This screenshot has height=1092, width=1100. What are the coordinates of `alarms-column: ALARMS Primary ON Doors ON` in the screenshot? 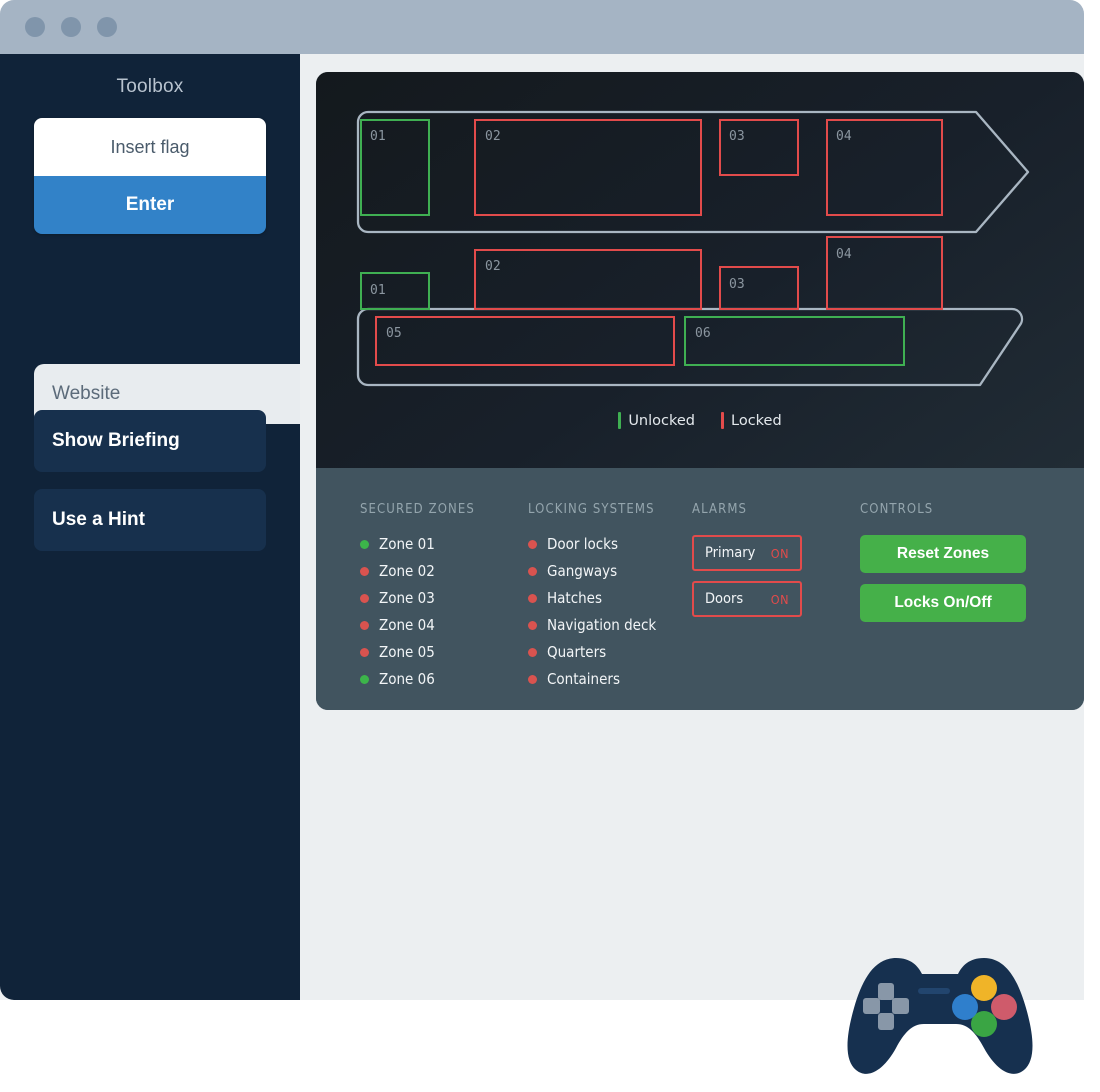 It's located at (776, 606).